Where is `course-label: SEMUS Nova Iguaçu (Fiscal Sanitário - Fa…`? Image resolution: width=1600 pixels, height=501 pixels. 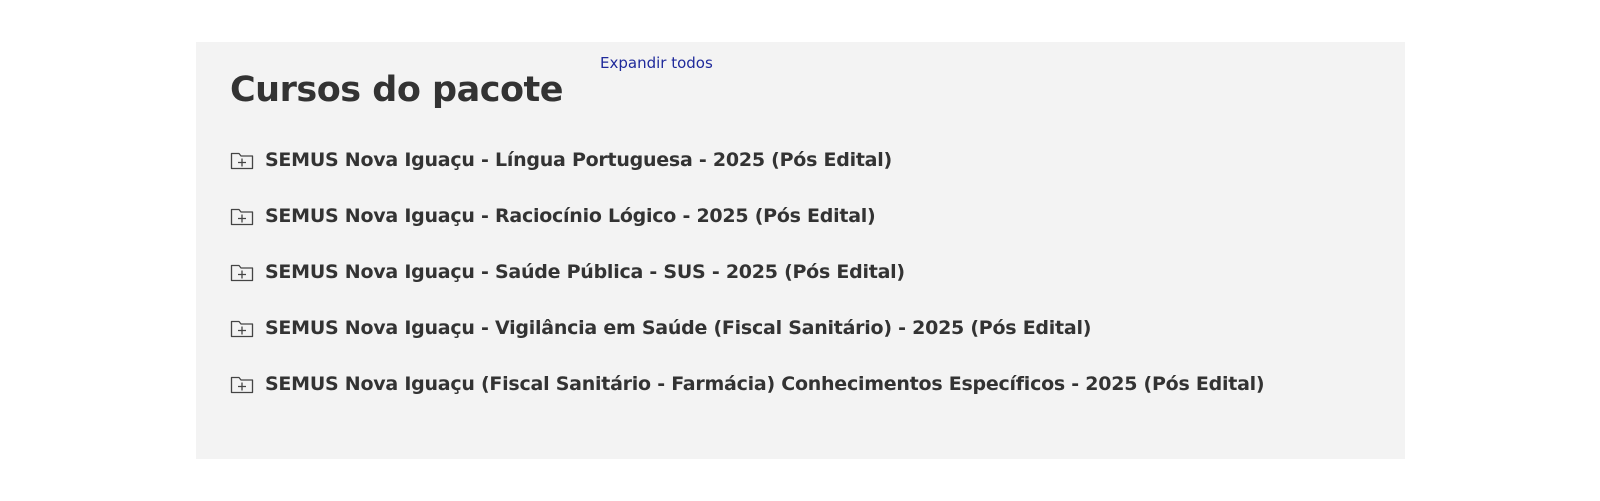 course-label: SEMUS Nova Iguaçu (Fiscal Sanitário - Fa… is located at coordinates (765, 384).